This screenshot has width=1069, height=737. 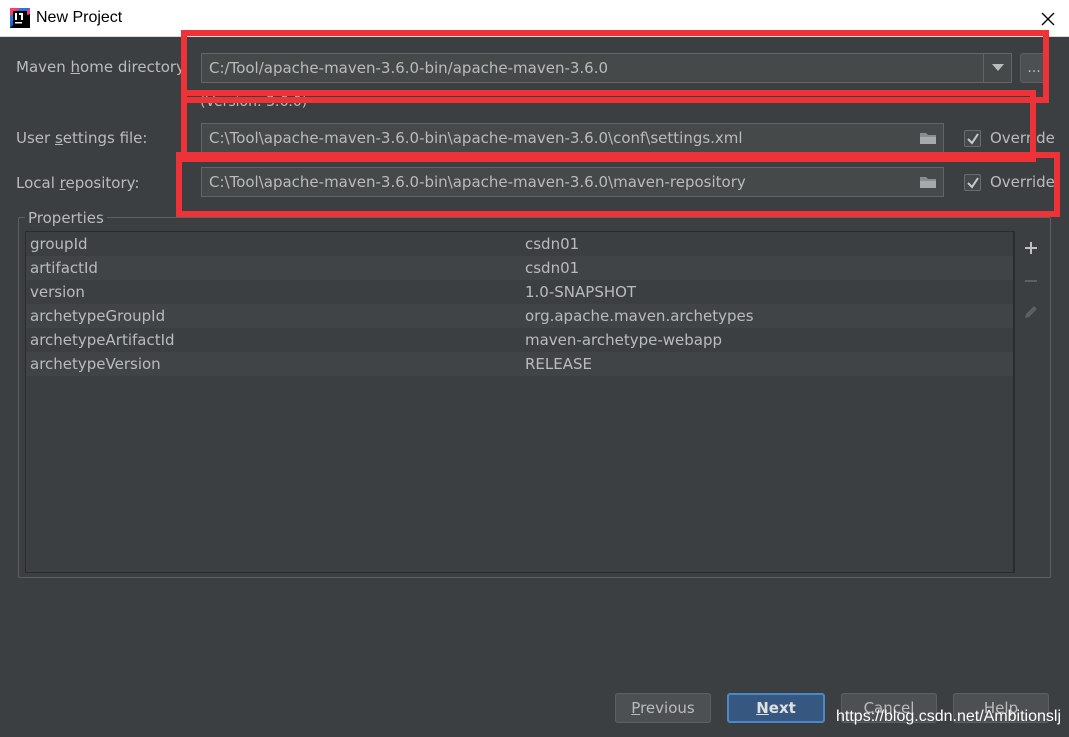 I want to click on table-row: groupId csdn01, so click(x=519, y=244).